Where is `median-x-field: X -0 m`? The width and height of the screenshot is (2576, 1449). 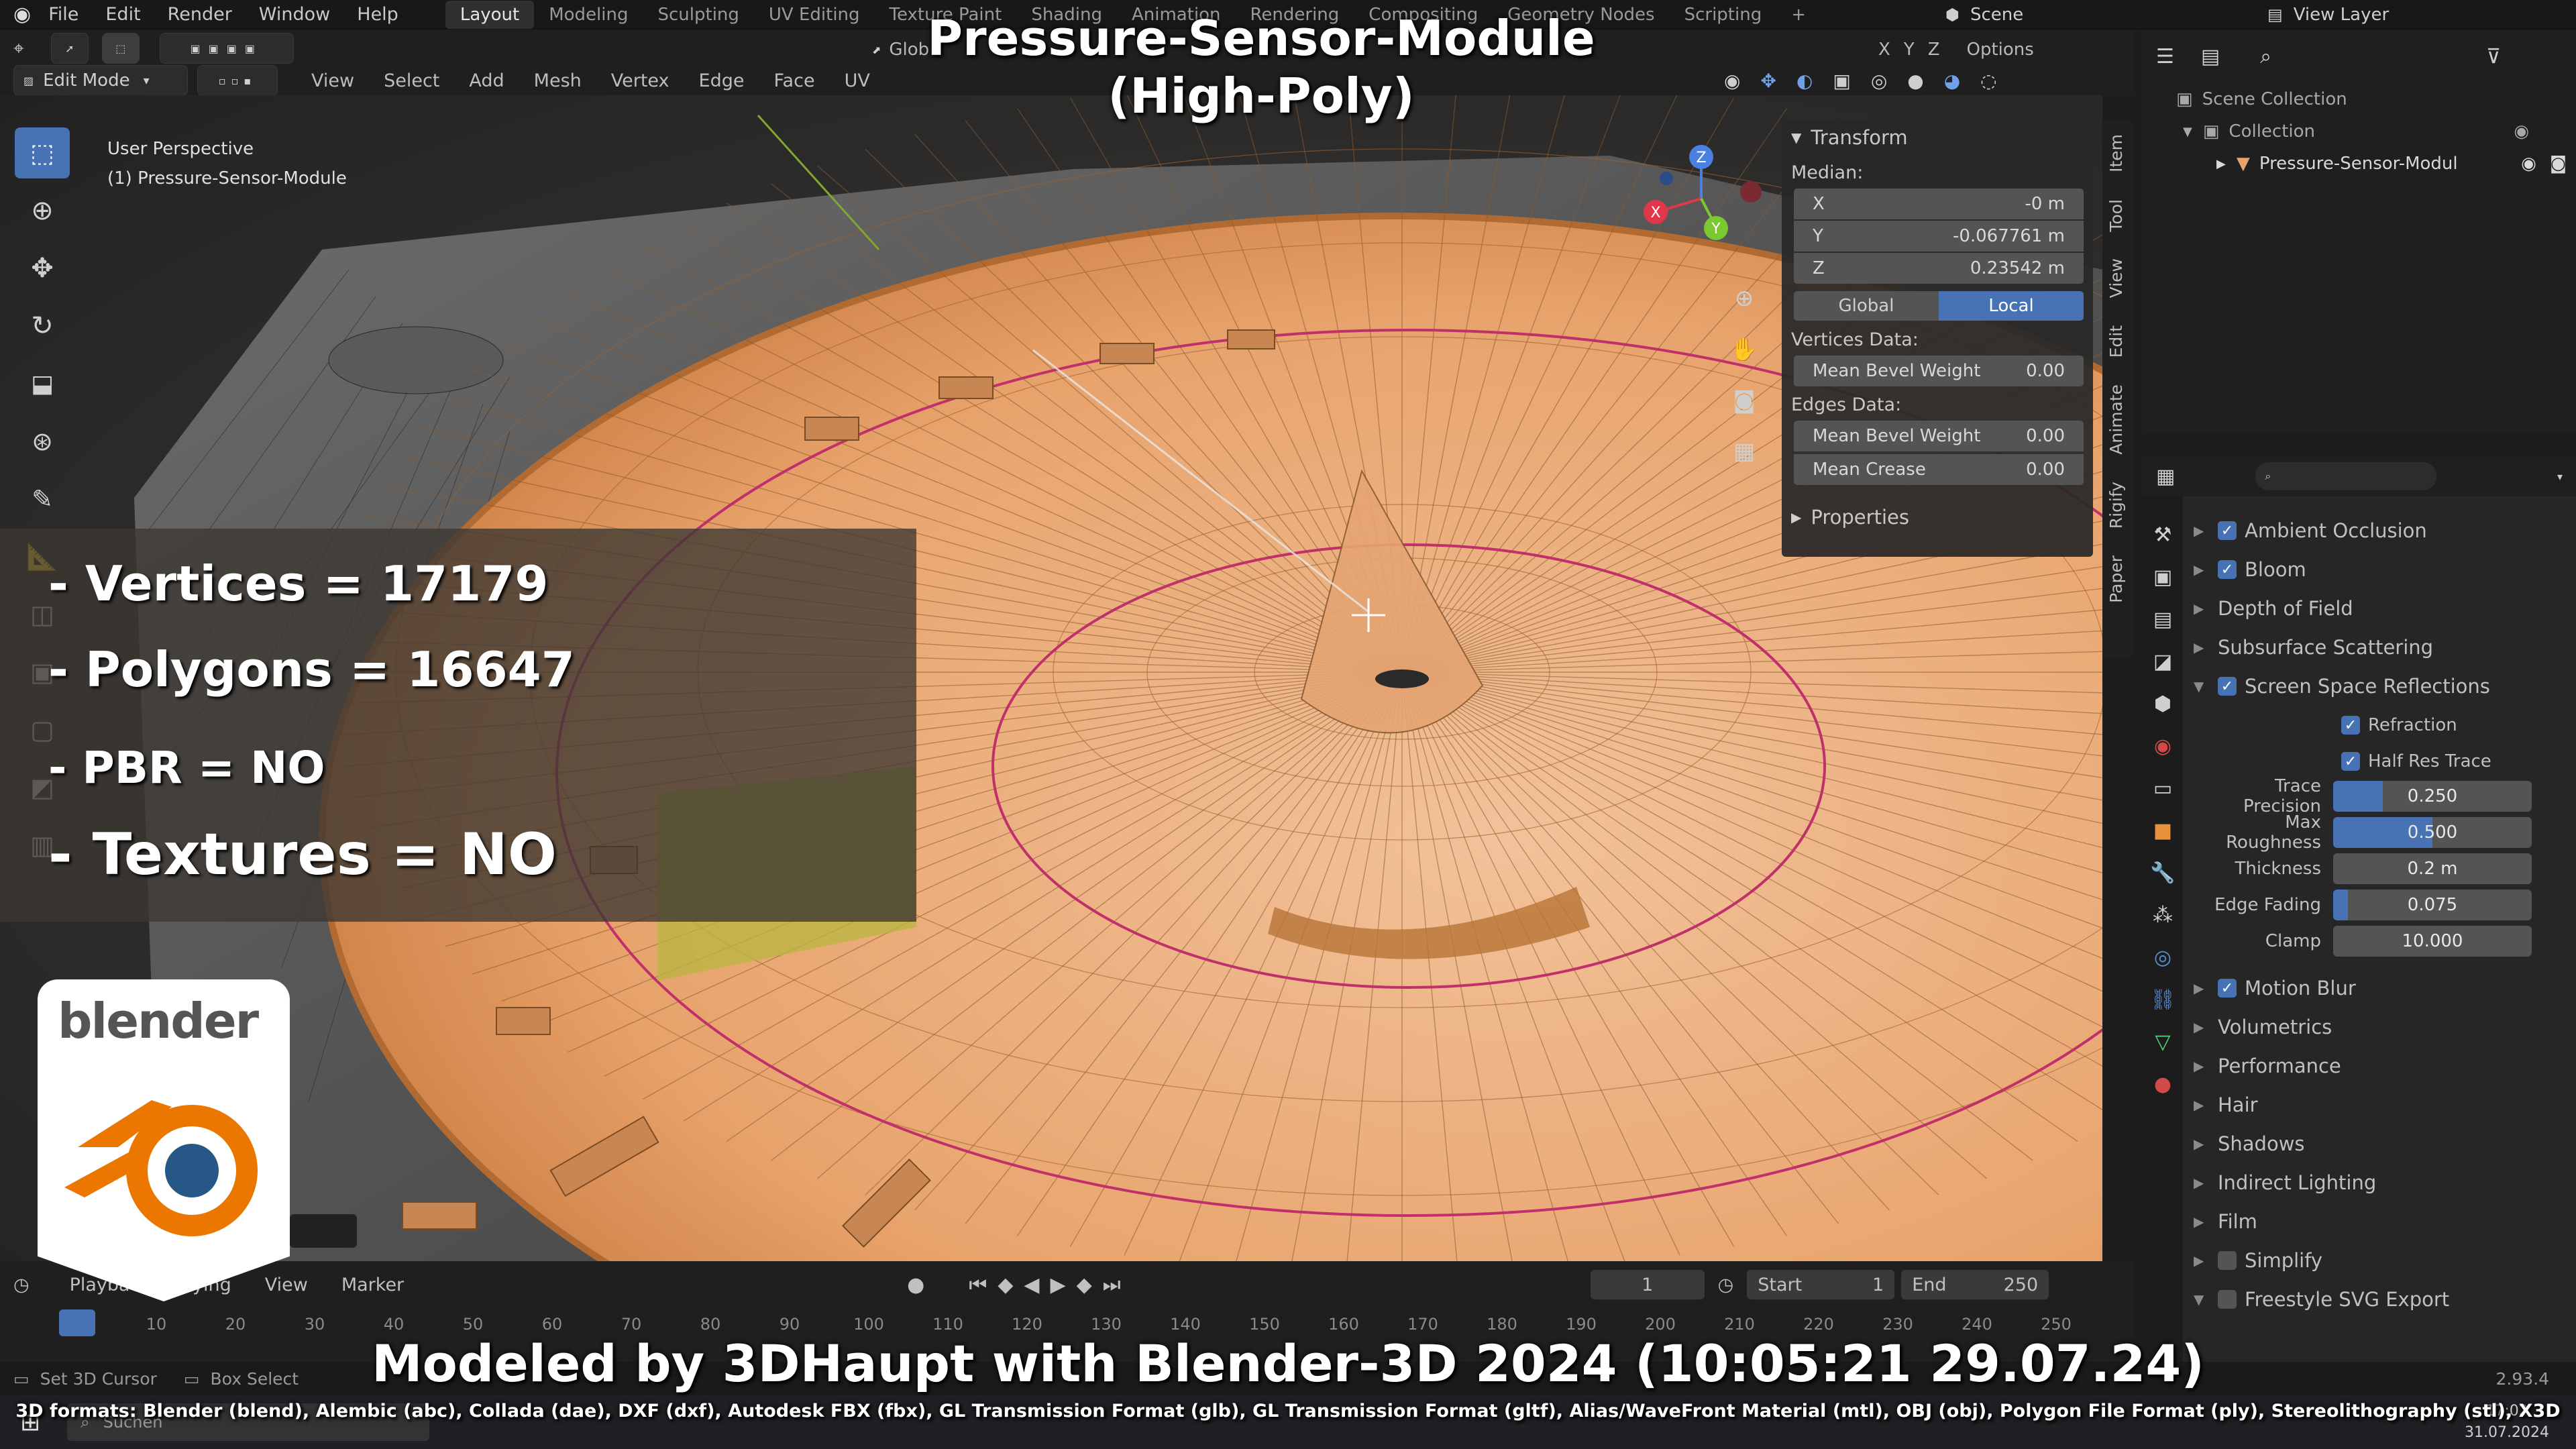
median-x-field: X -0 m is located at coordinates (1939, 204).